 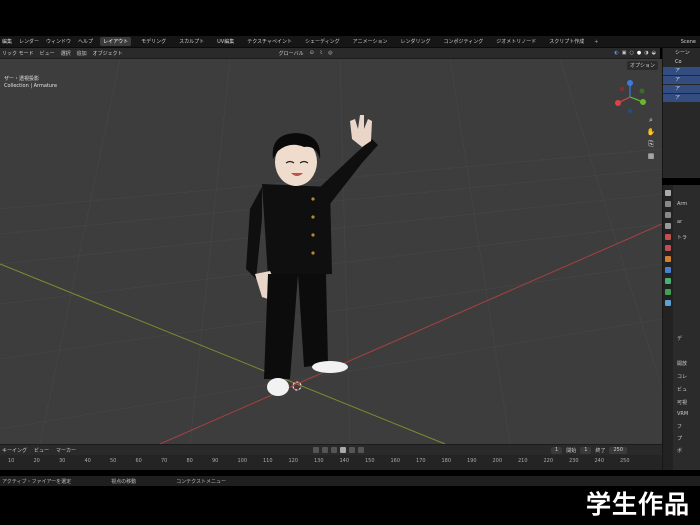 What do you see at coordinates (312, 53) in the screenshot?
I see `pivot-icon: ⊙` at bounding box center [312, 53].